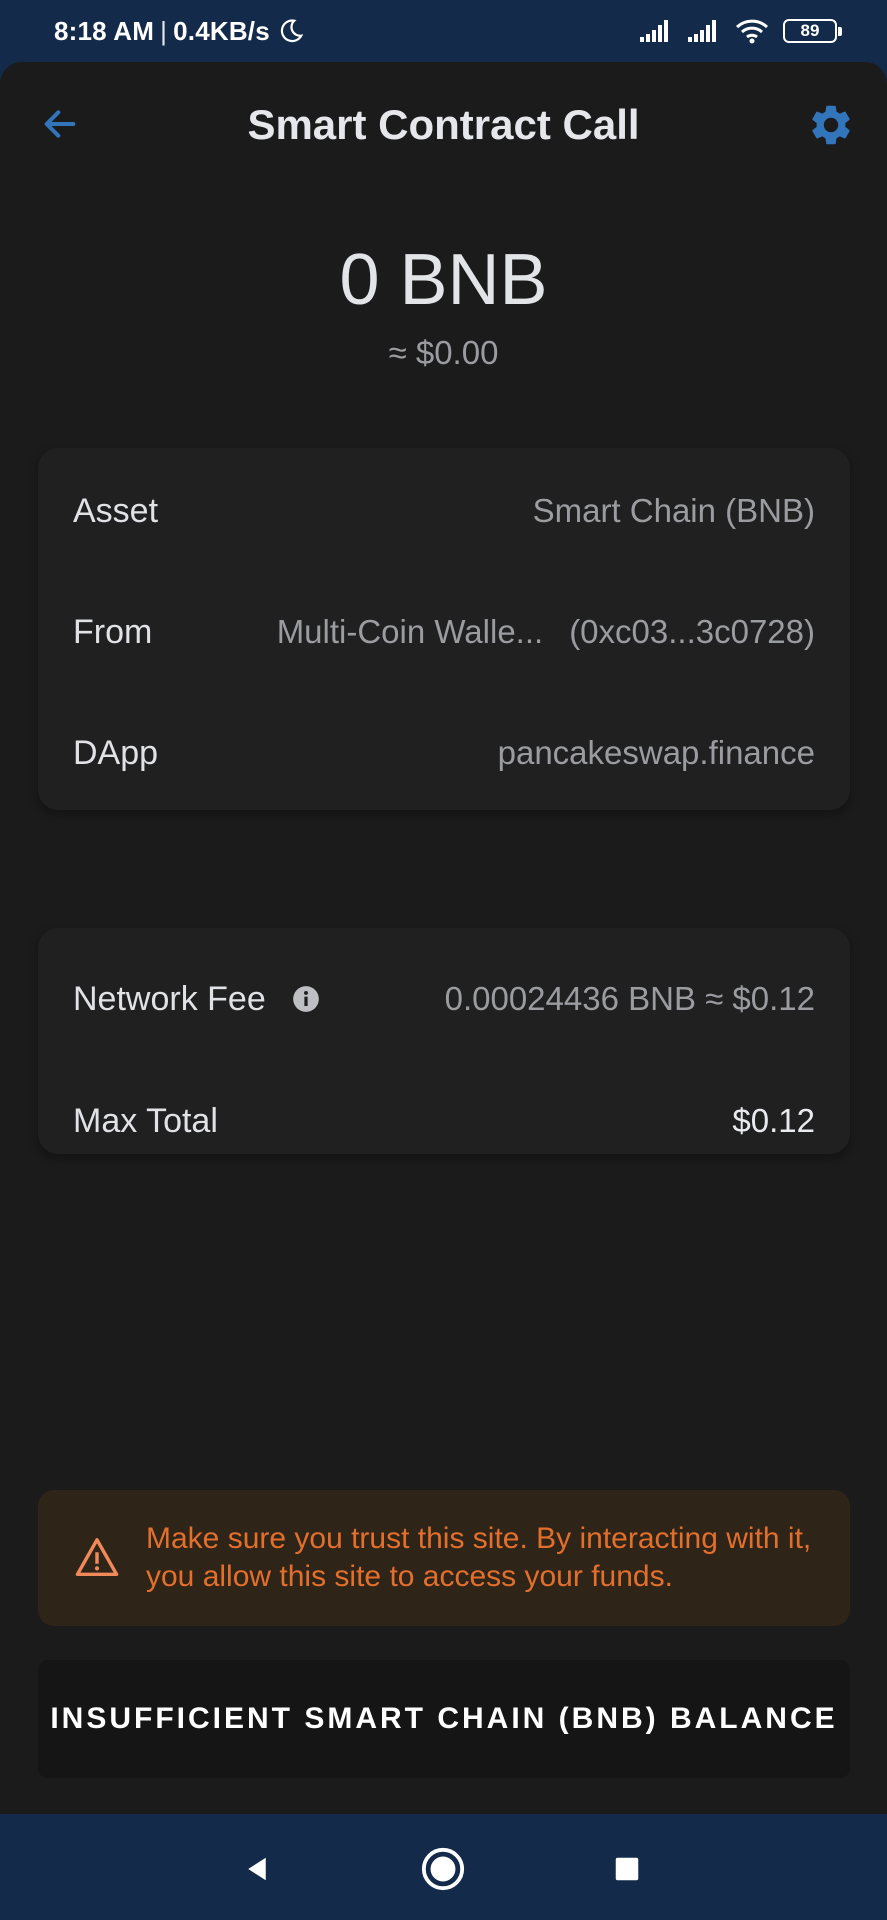 Image resolution: width=887 pixels, height=1920 pixels. What do you see at coordinates (443, 31) in the screenshot?
I see `status-bar: 8:18 AM | 0.4KB/s 89` at bounding box center [443, 31].